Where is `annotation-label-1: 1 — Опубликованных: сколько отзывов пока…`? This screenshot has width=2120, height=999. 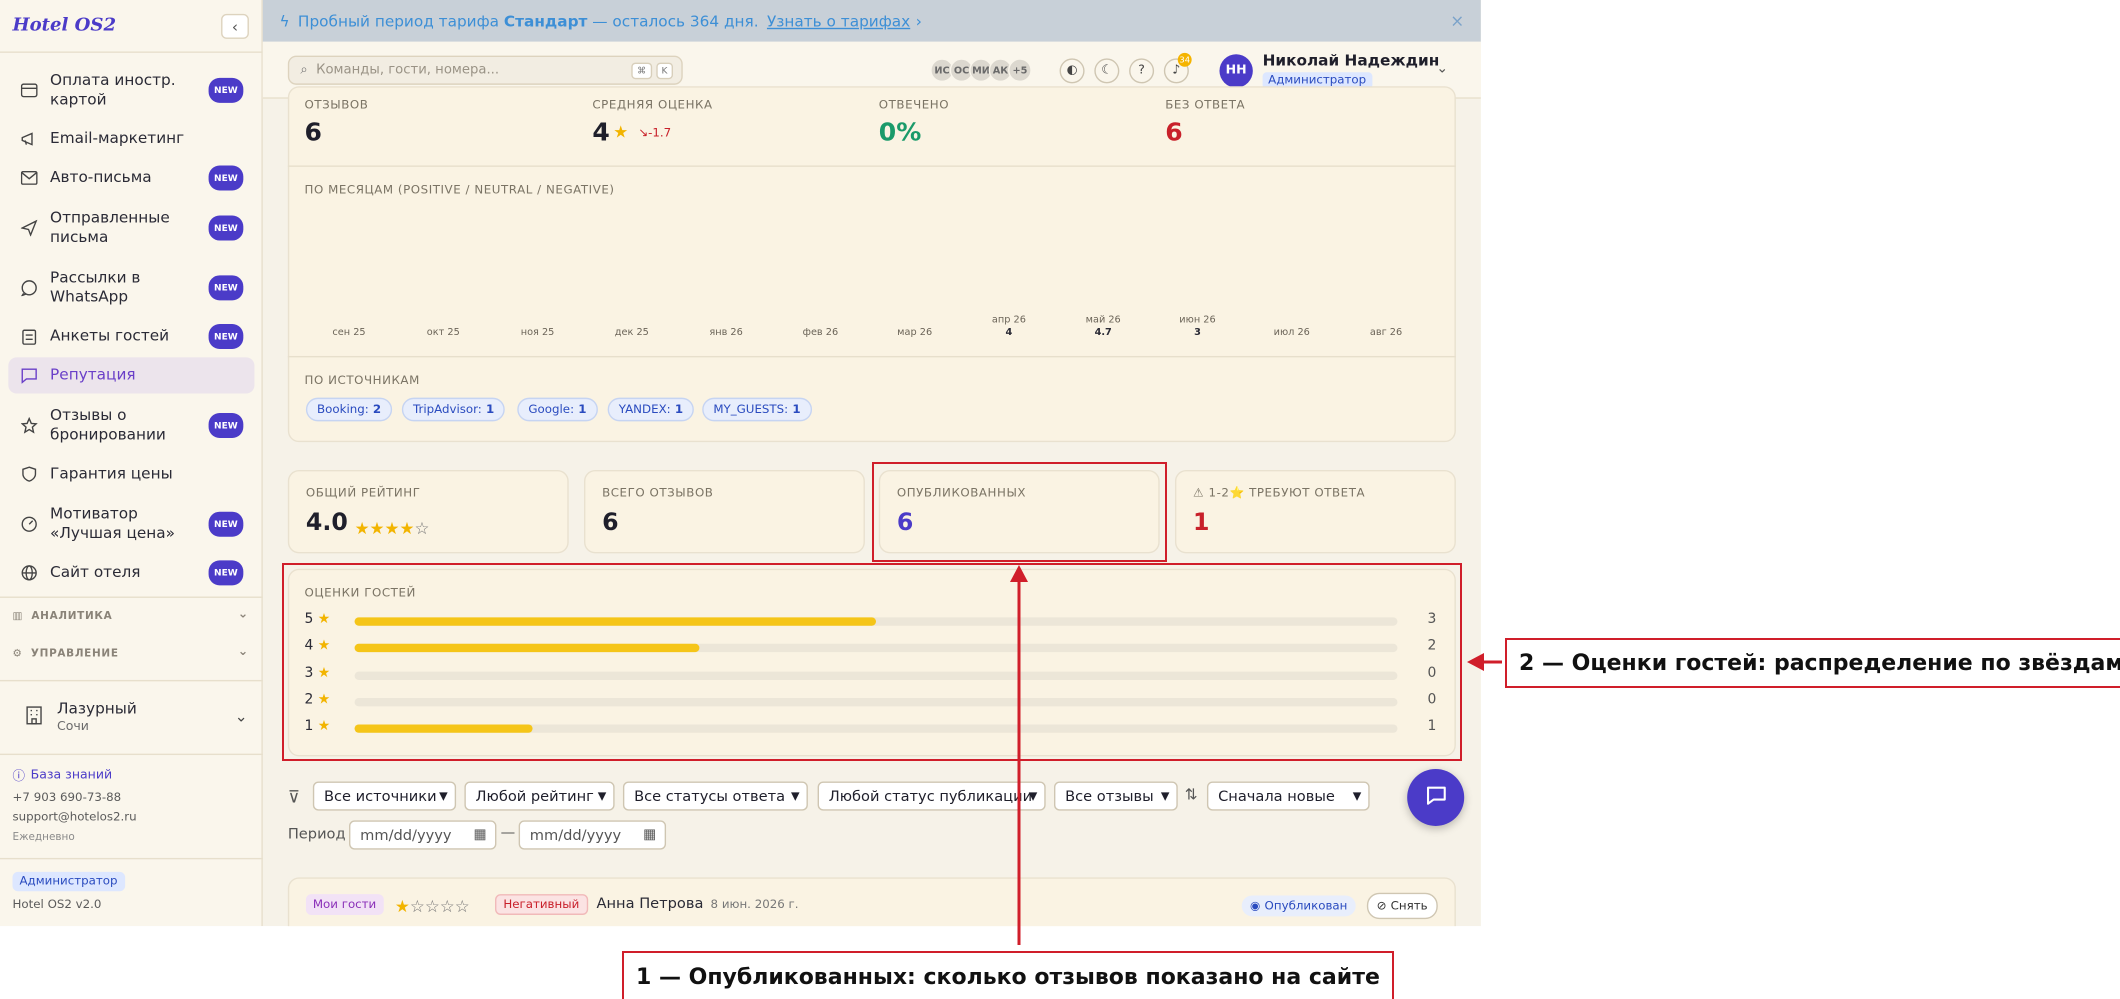
annotation-label-1: 1 — Опубликованных: сколько отзывов пока… is located at coordinates (1008, 975).